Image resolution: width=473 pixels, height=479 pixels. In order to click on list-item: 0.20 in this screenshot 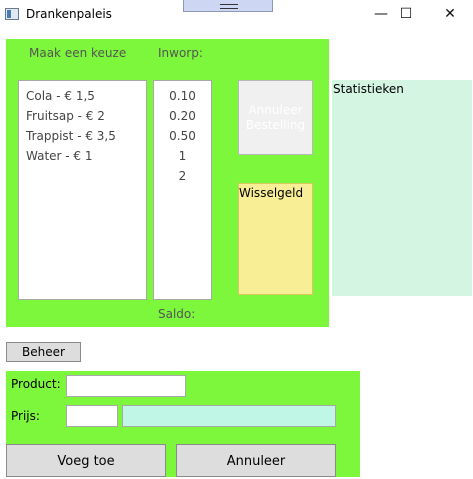, I will do `click(182, 116)`.